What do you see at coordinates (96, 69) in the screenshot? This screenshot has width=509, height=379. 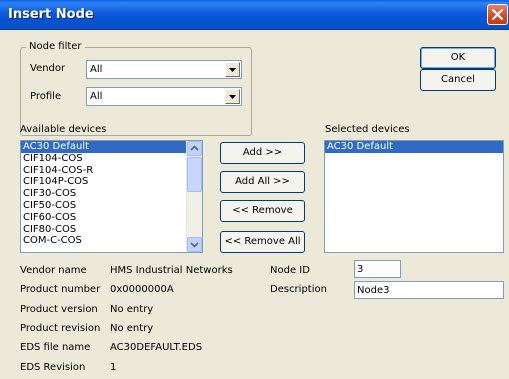 I see `vendor-combobox-value: All` at bounding box center [96, 69].